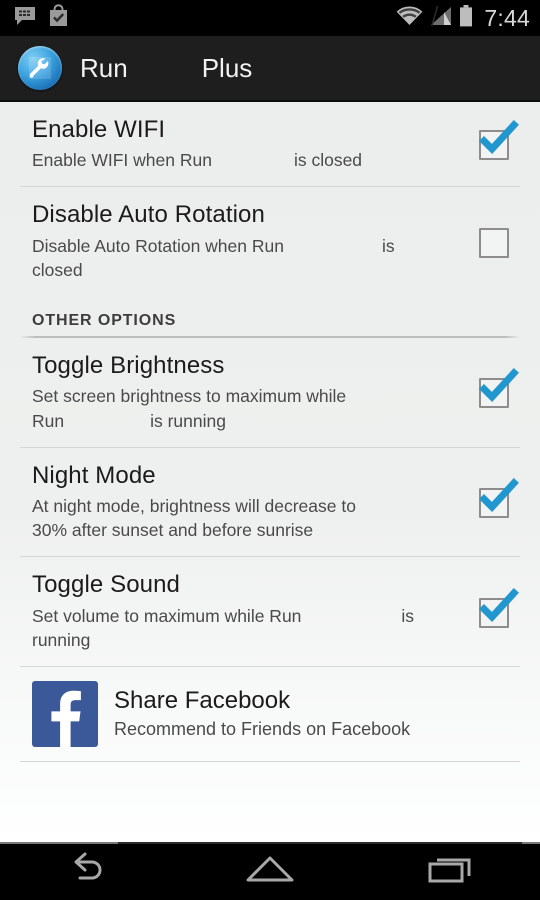 The height and width of the screenshot is (900, 540). What do you see at coordinates (499, 140) in the screenshot?
I see `checkbox-enable-wifi` at bounding box center [499, 140].